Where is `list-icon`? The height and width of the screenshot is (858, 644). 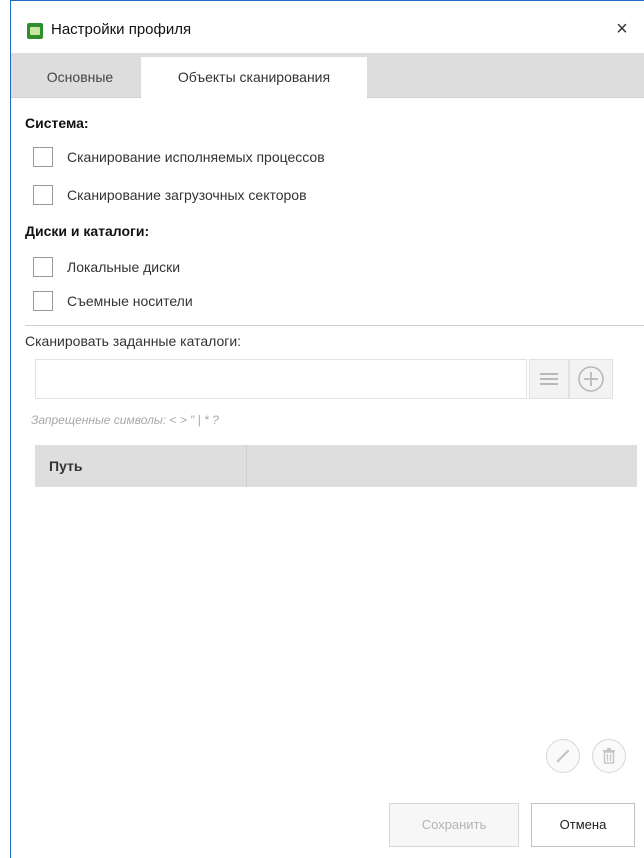 list-icon is located at coordinates (549, 379).